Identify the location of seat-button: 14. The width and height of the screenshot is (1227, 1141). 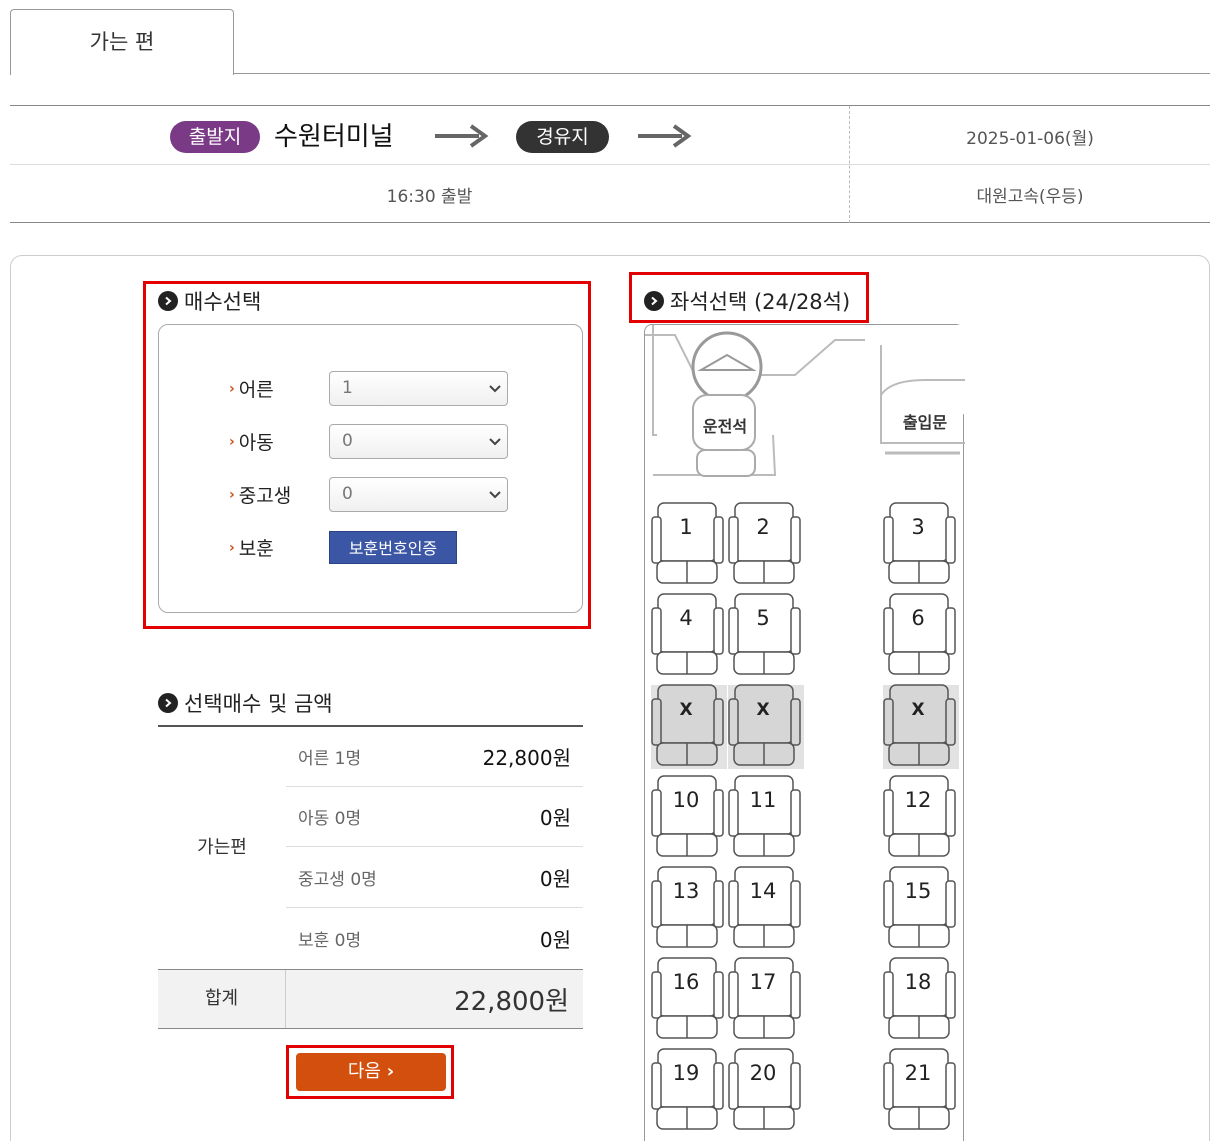
(766, 905).